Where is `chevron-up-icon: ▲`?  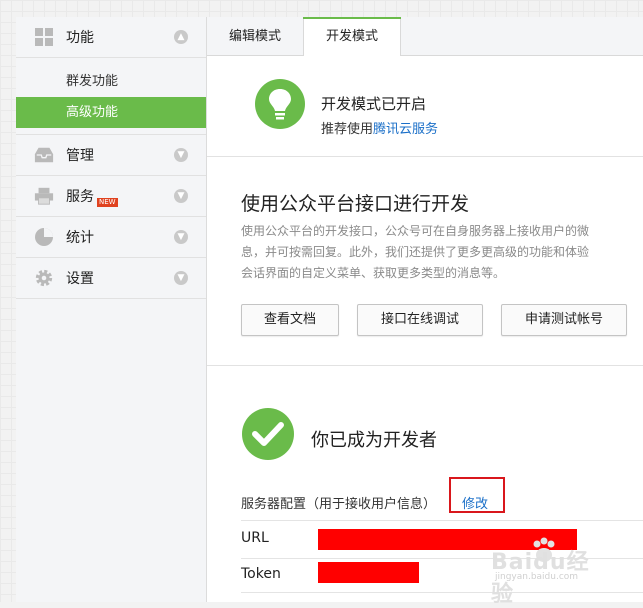 chevron-up-icon: ▲ is located at coordinates (181, 37).